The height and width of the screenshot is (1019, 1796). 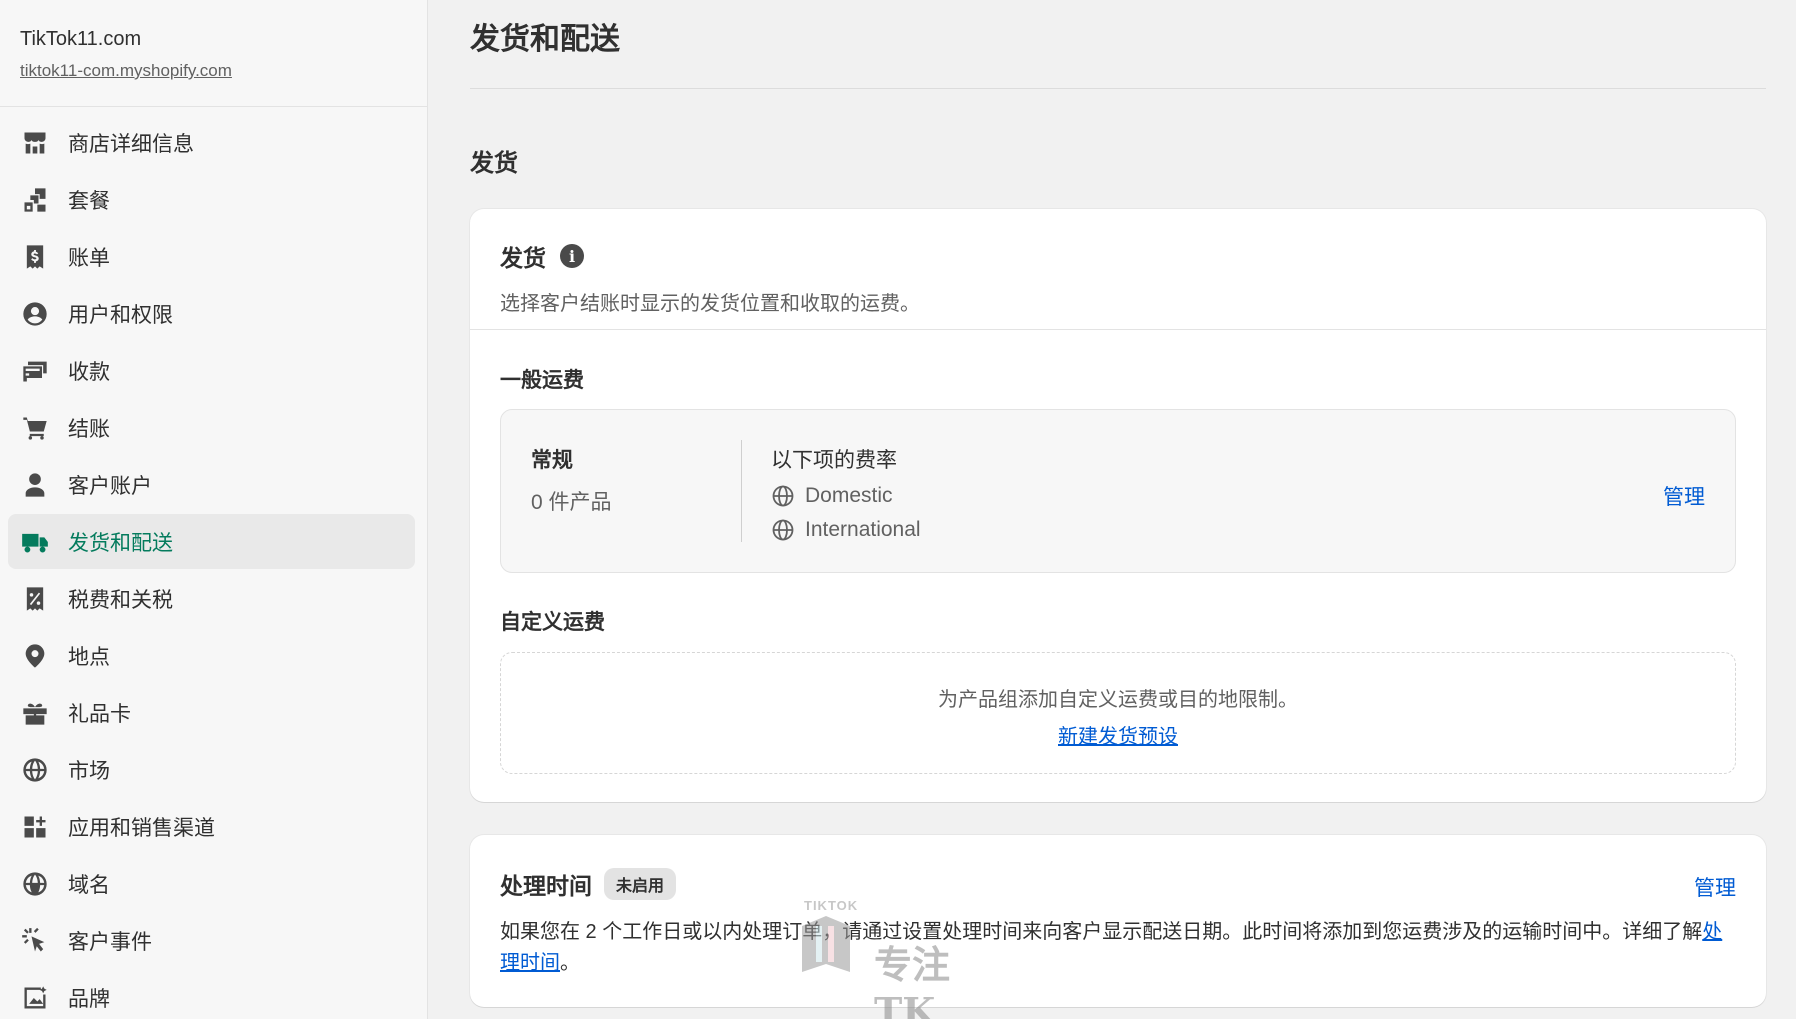 What do you see at coordinates (570, 963) in the screenshot?
I see `processing-body-end: 。` at bounding box center [570, 963].